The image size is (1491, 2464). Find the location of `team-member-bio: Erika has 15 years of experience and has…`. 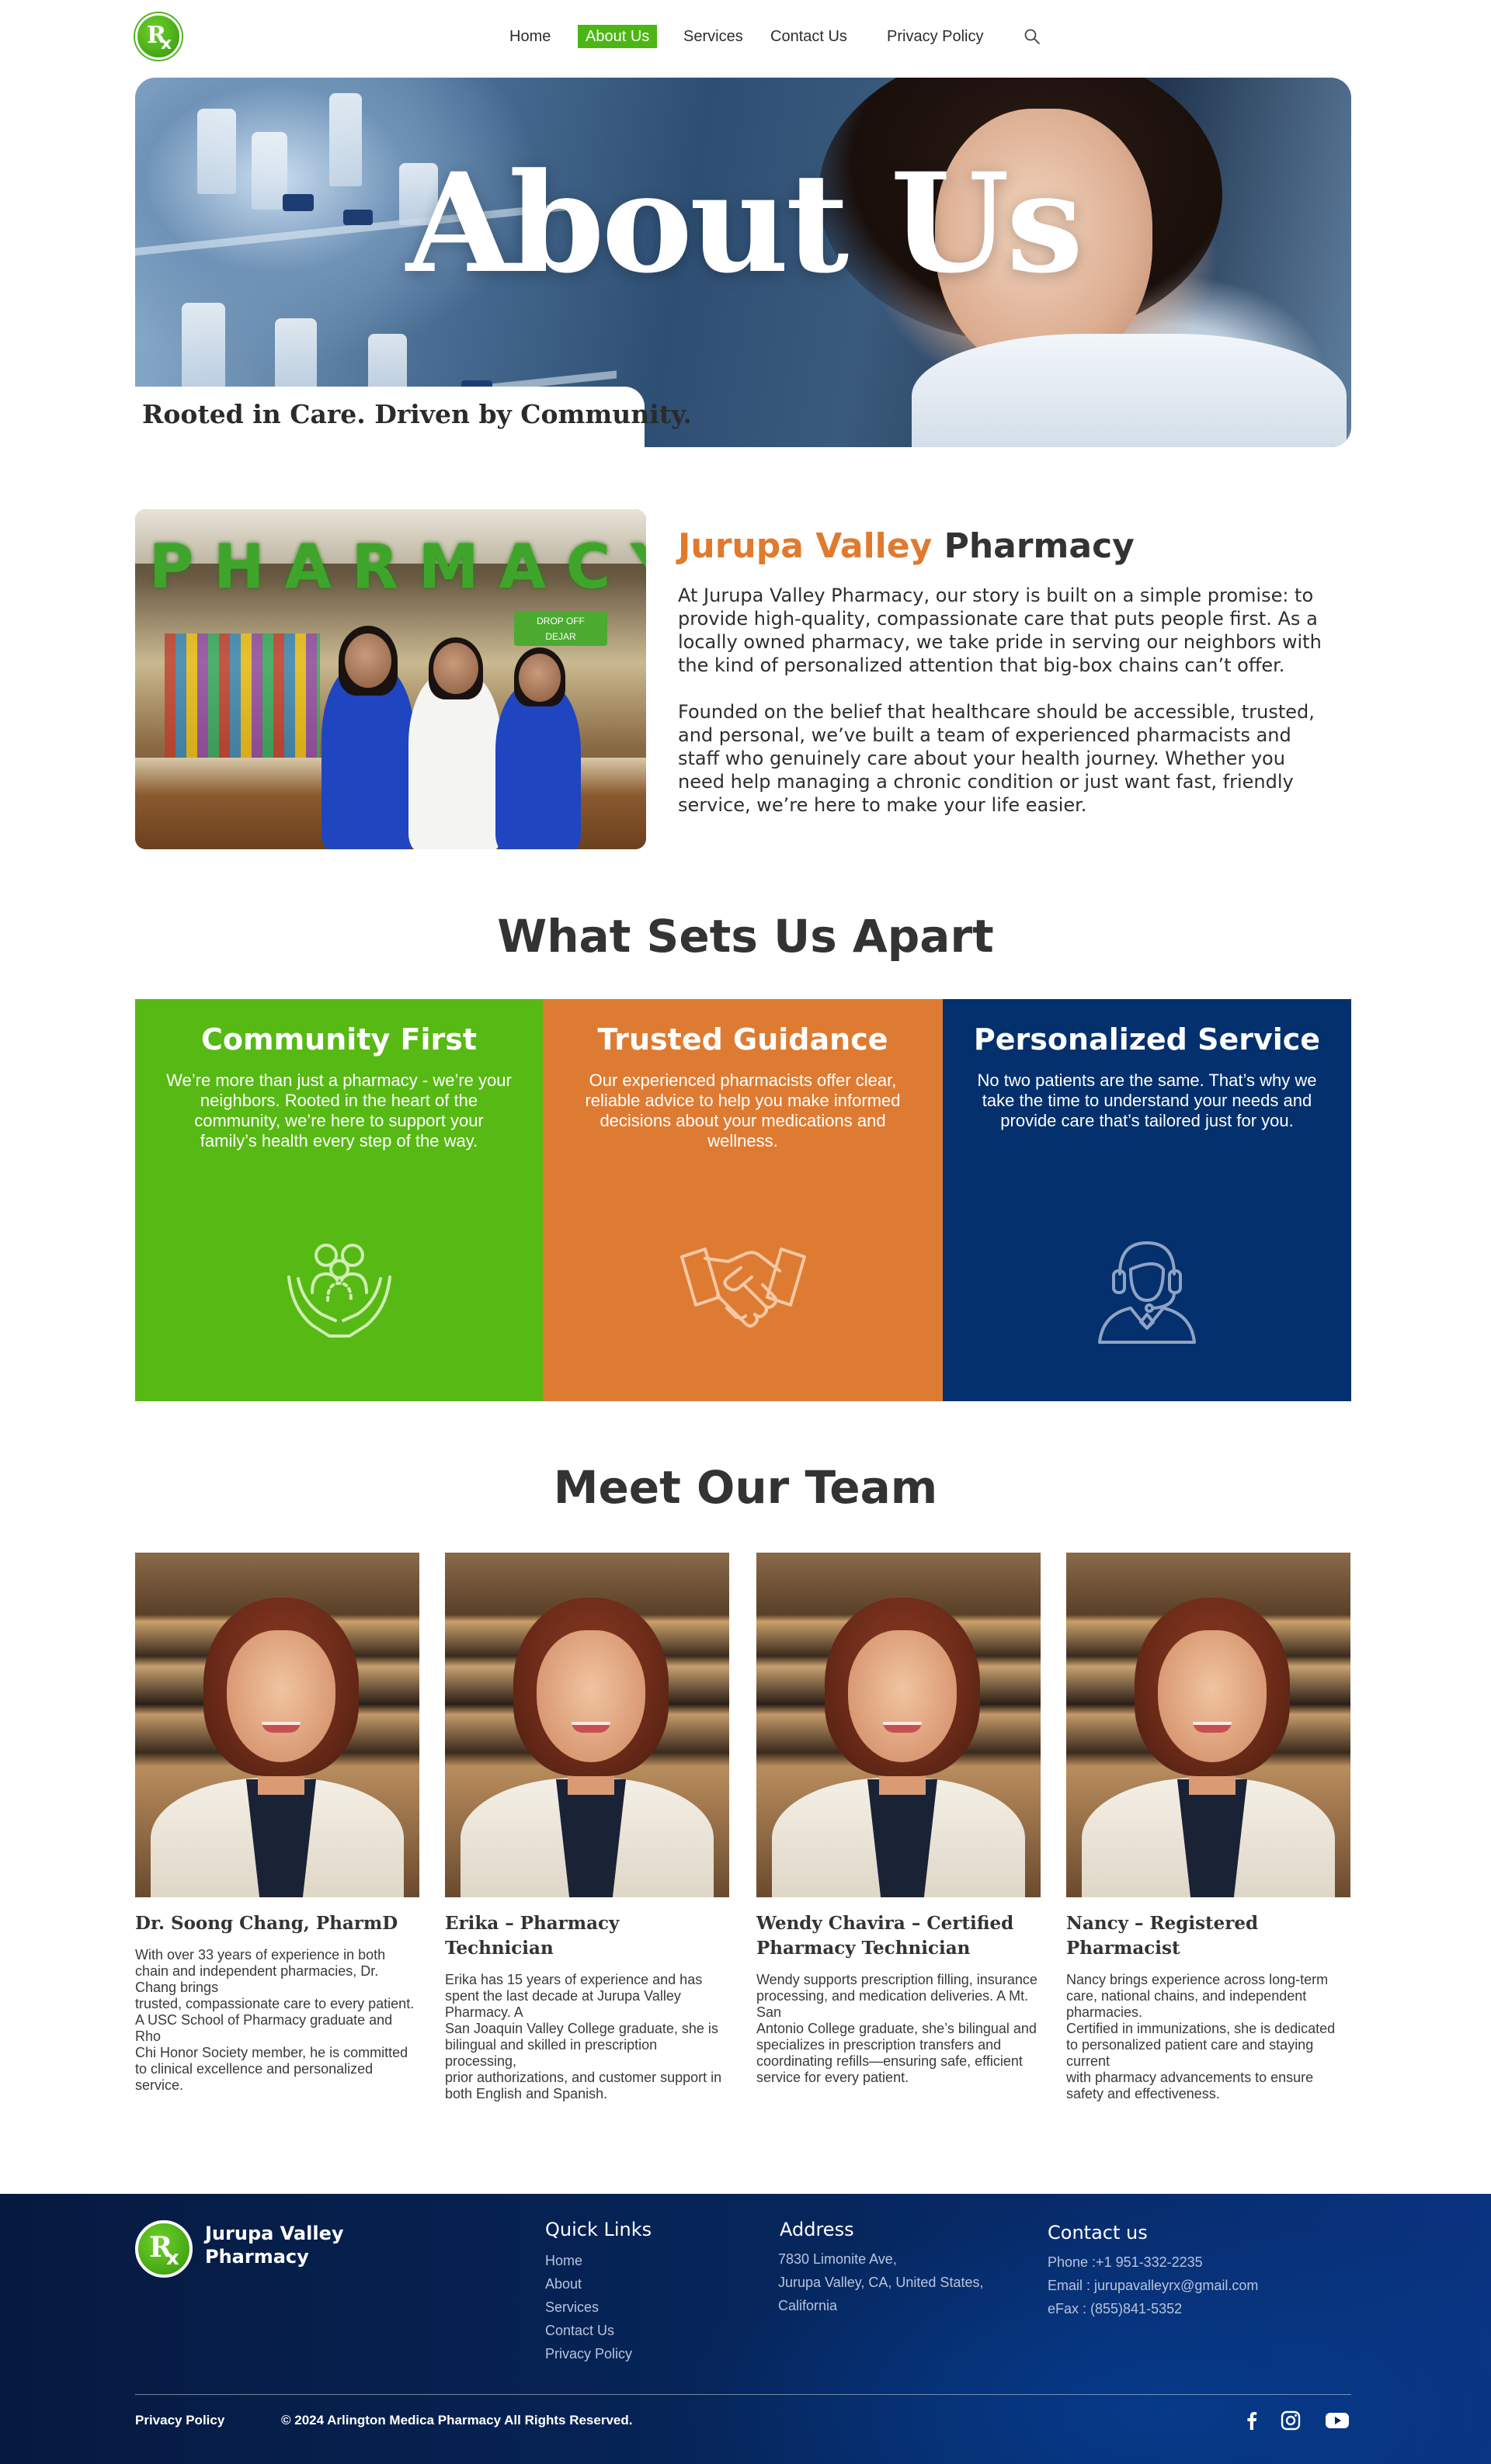

team-member-bio: Erika has 15 years of experience and has… is located at coordinates (587, 2037).